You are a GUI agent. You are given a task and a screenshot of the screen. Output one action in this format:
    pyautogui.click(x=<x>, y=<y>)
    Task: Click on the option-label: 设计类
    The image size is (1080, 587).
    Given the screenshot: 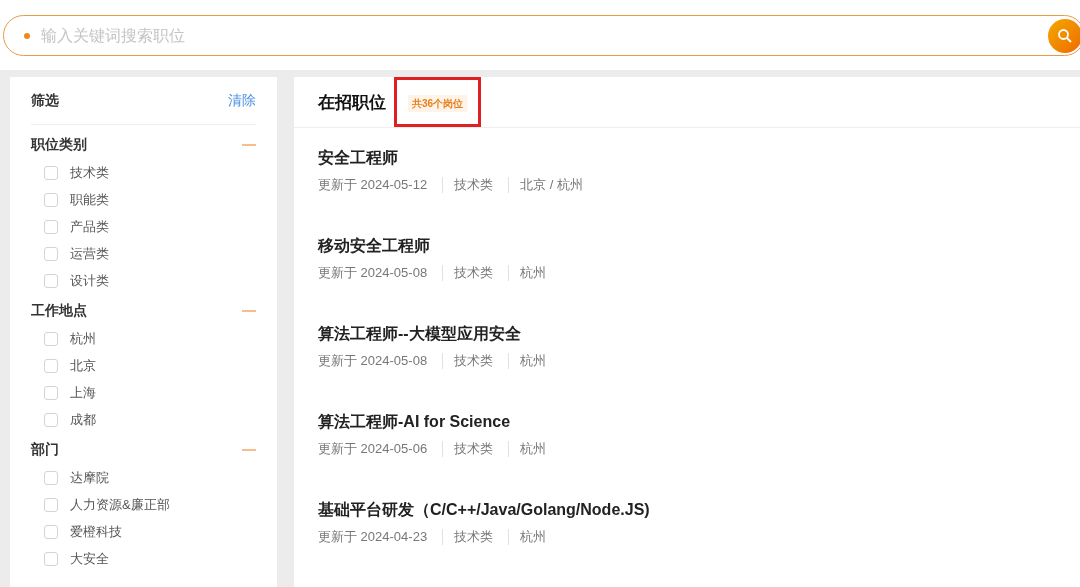 What is the action you would take?
    pyautogui.click(x=89, y=280)
    